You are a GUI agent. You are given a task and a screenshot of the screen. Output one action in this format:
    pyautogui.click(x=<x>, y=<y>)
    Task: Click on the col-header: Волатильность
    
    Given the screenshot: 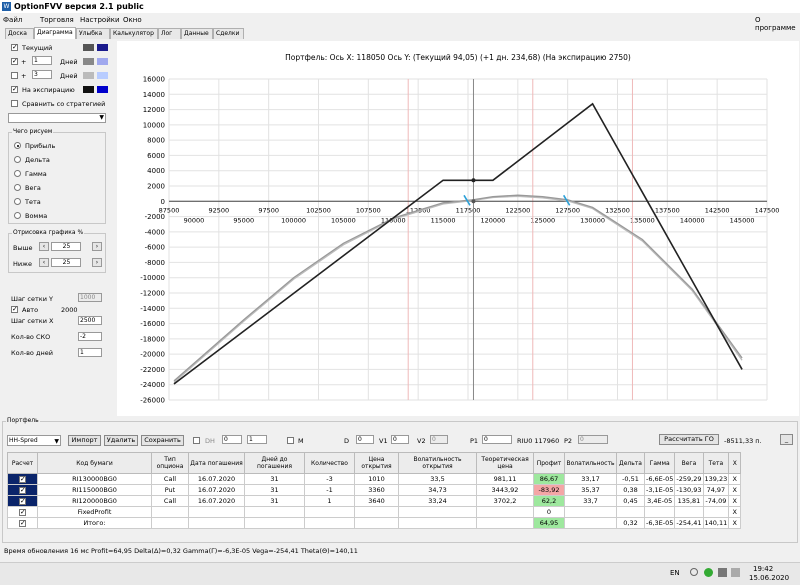 What is the action you would take?
    pyautogui.click(x=590, y=463)
    